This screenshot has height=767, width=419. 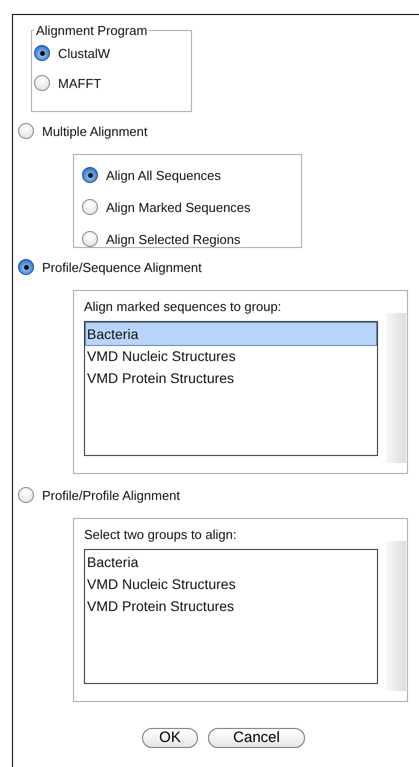 I want to click on radio-option: Align Marked Sequences, so click(x=191, y=207).